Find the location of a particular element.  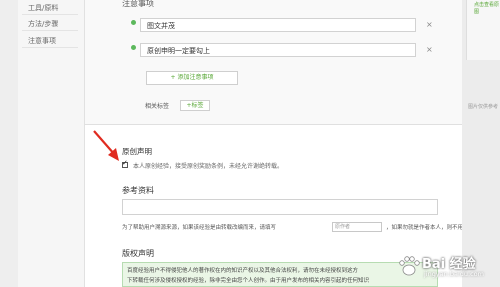

red-arrow-icon is located at coordinates (106, 145).